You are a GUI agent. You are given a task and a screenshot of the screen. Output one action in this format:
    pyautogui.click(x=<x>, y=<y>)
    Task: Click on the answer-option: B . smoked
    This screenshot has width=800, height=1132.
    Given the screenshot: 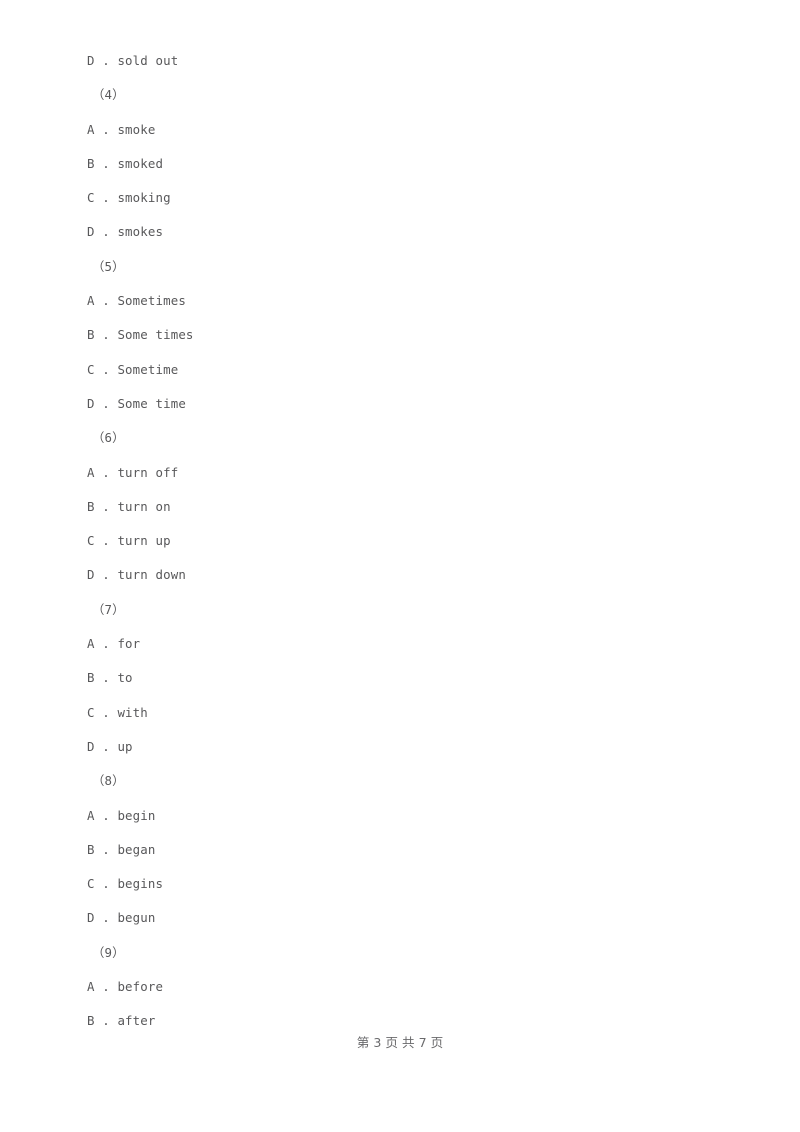 What is the action you would take?
    pyautogui.click(x=125, y=163)
    